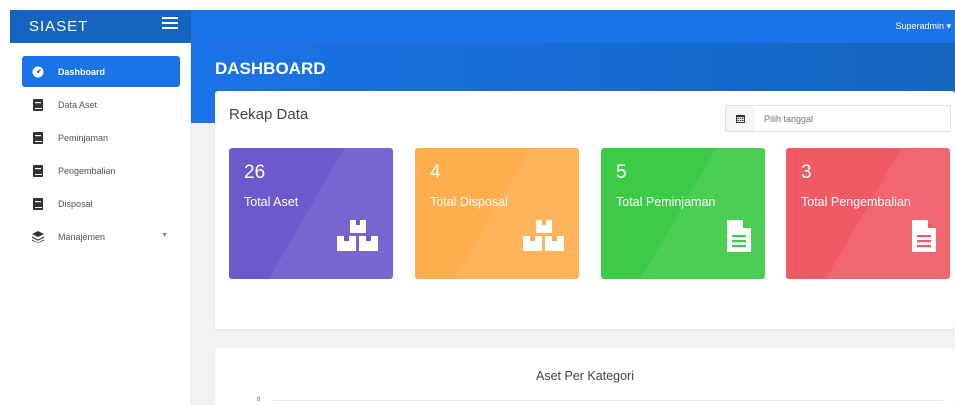 The width and height of the screenshot is (955, 405). What do you see at coordinates (75, 203) in the screenshot?
I see `sidebar-item-label: Disposal` at bounding box center [75, 203].